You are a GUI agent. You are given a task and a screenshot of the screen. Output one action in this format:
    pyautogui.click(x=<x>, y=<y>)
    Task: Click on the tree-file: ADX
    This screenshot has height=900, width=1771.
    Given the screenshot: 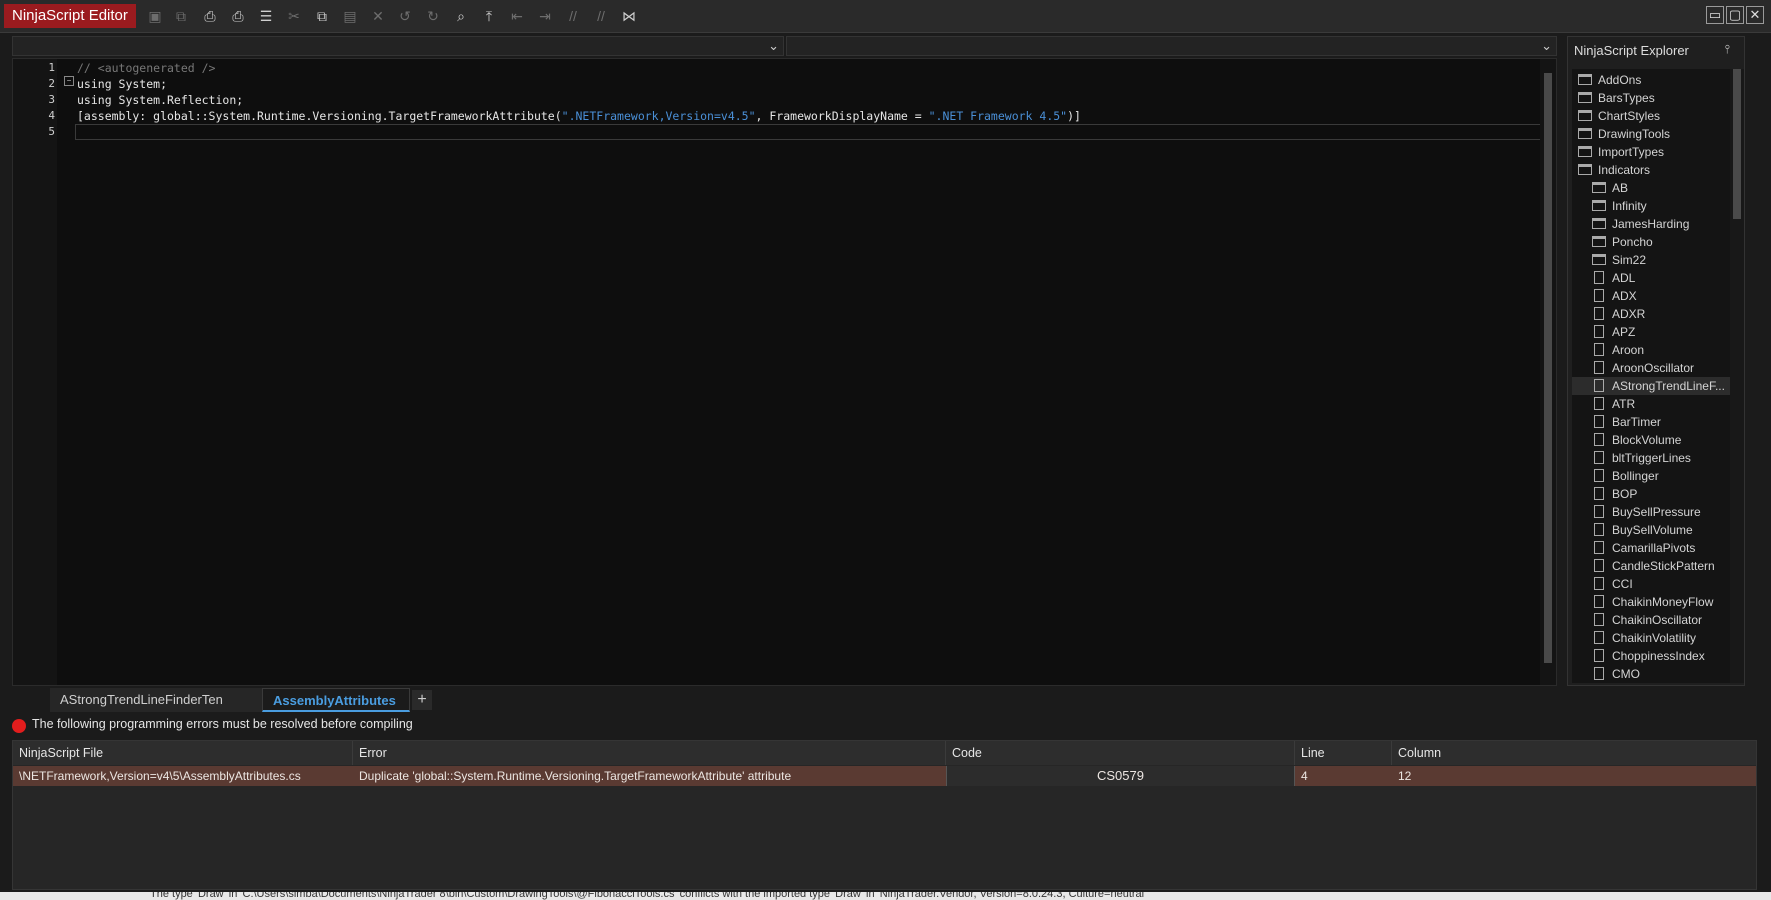 What is the action you would take?
    pyautogui.click(x=1654, y=296)
    